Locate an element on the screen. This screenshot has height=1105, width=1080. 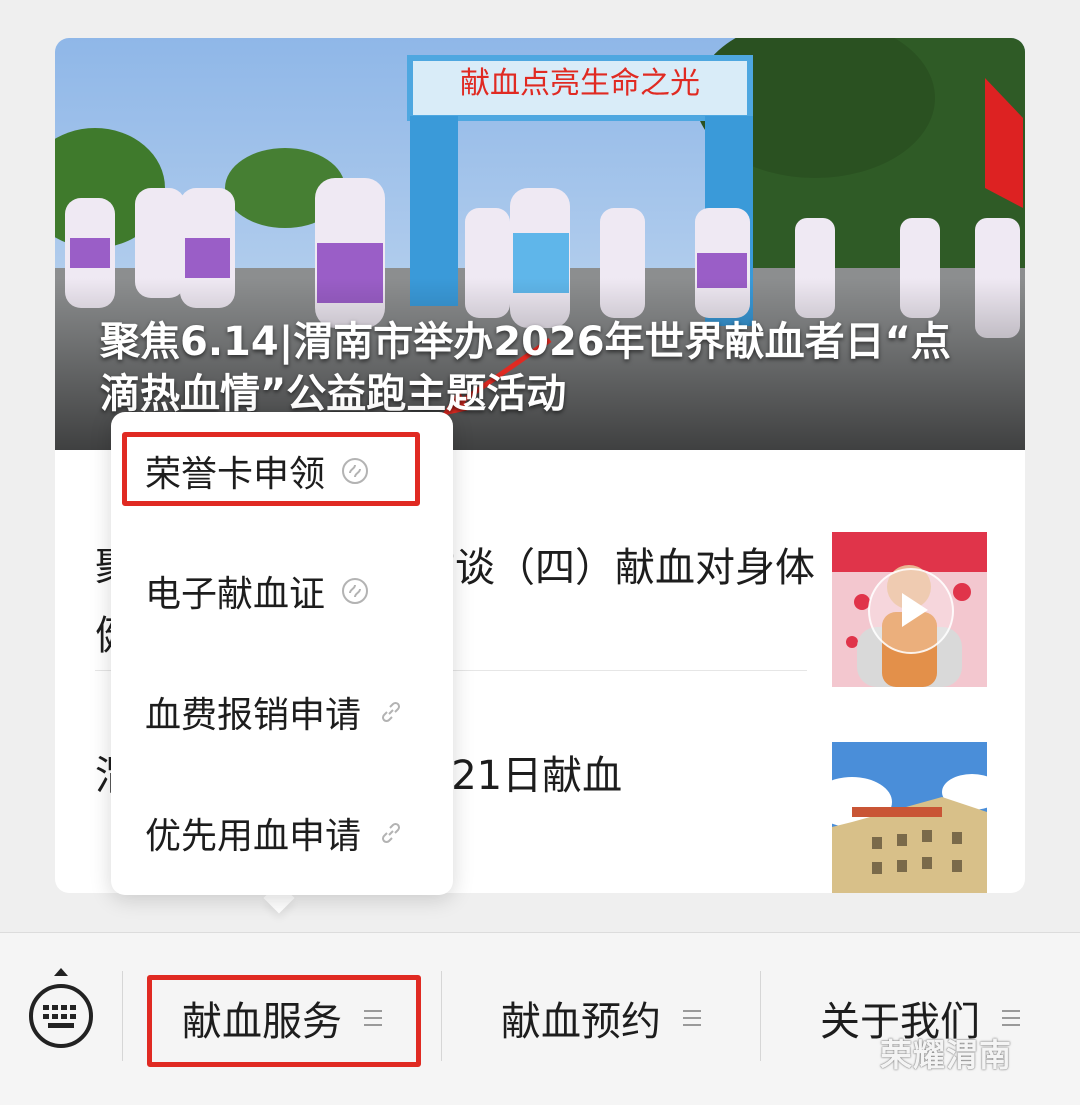
submenu-item-e-certificate: 电子献血证 is located at coordinates (282, 591).